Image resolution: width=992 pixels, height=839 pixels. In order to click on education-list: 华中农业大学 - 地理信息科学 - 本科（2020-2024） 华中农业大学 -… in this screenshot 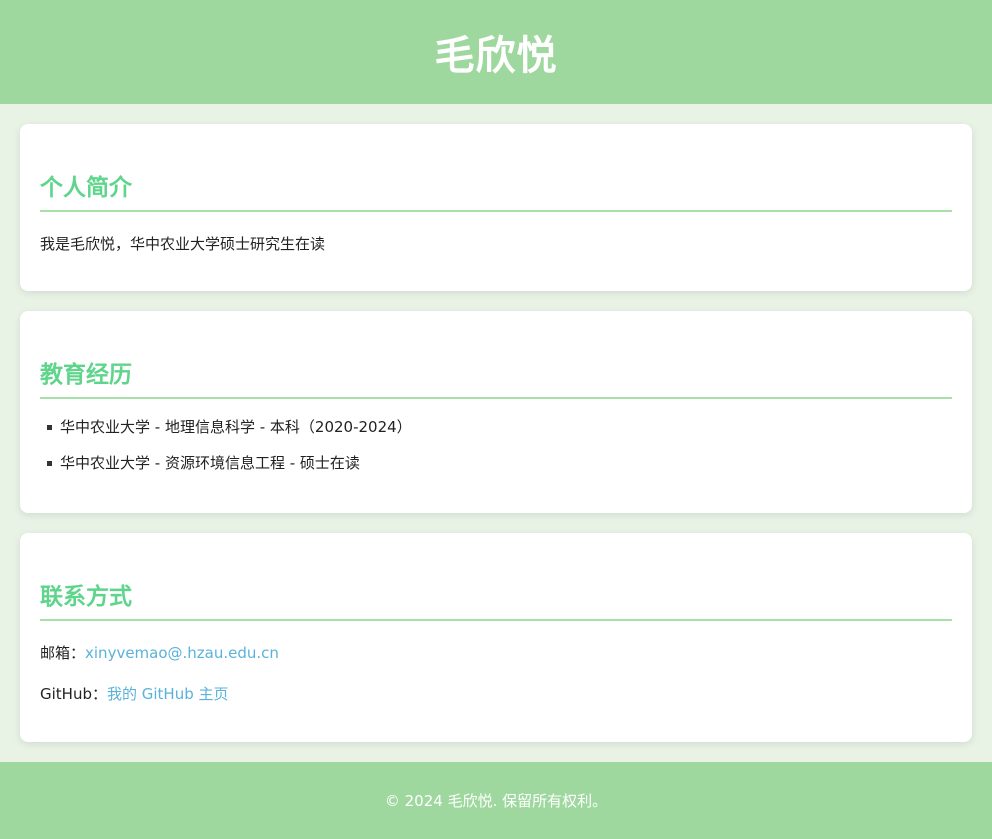, I will do `click(496, 445)`.